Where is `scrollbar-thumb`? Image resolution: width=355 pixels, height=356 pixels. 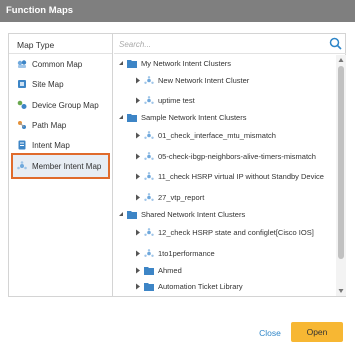
scrollbar-thumb is located at coordinates (341, 162).